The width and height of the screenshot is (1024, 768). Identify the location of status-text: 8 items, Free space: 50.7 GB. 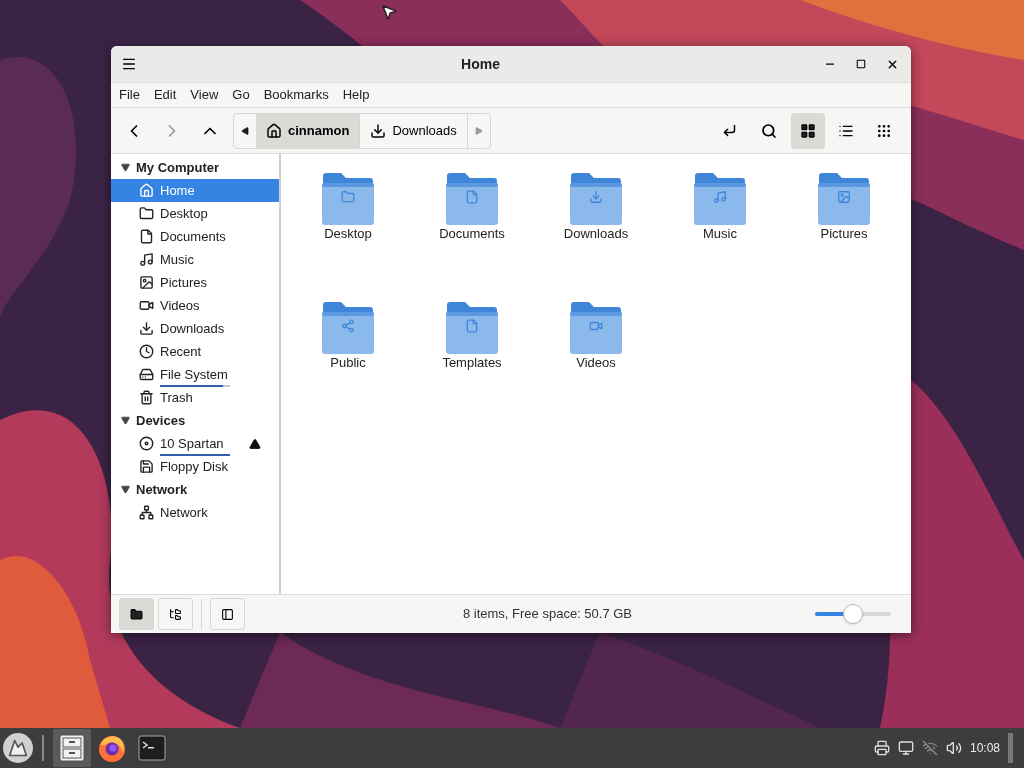
(547, 614).